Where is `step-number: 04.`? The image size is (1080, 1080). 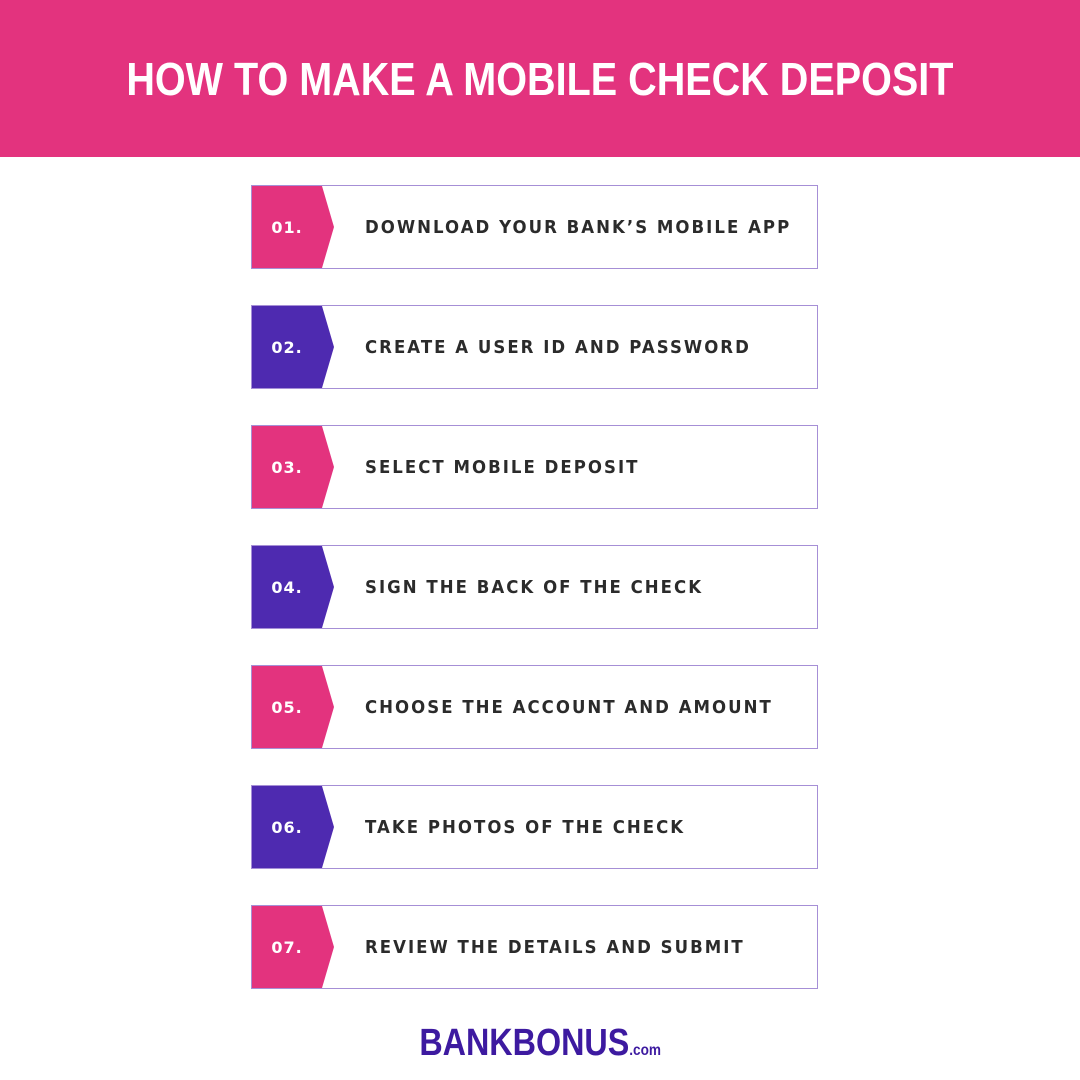 step-number: 04. is located at coordinates (287, 587).